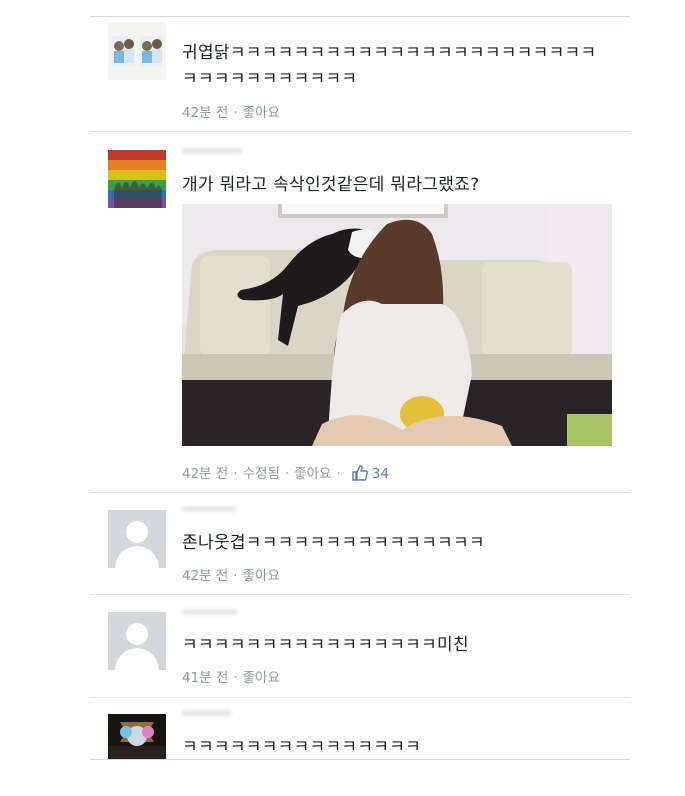 The image size is (685, 796). I want to click on edited-label: 수정됨, so click(261, 474).